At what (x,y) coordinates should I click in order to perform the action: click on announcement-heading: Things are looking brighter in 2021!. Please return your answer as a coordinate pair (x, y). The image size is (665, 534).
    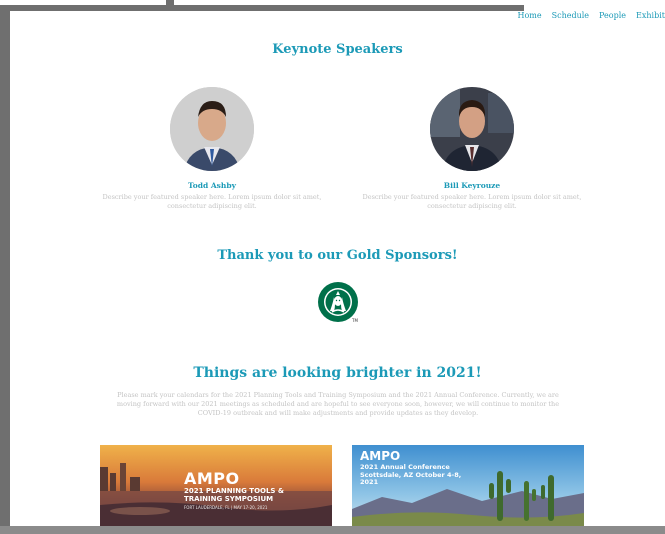
    Looking at the image, I should click on (337, 373).